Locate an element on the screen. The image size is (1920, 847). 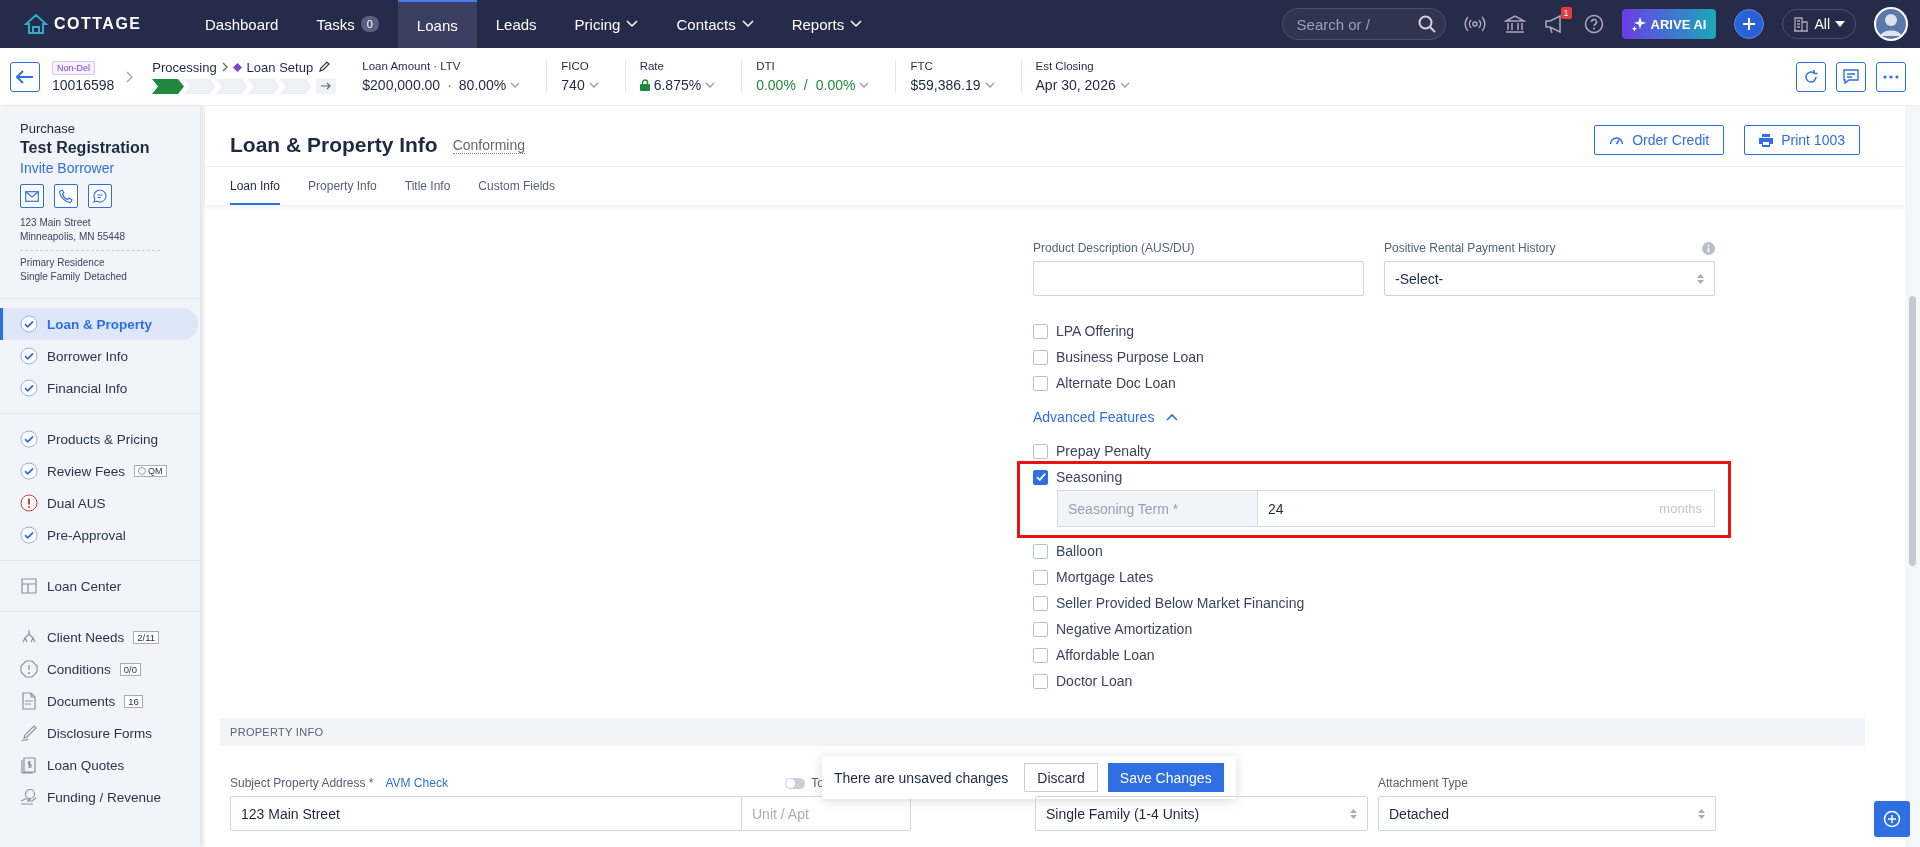
search-field: Search or / is located at coordinates (1363, 24).